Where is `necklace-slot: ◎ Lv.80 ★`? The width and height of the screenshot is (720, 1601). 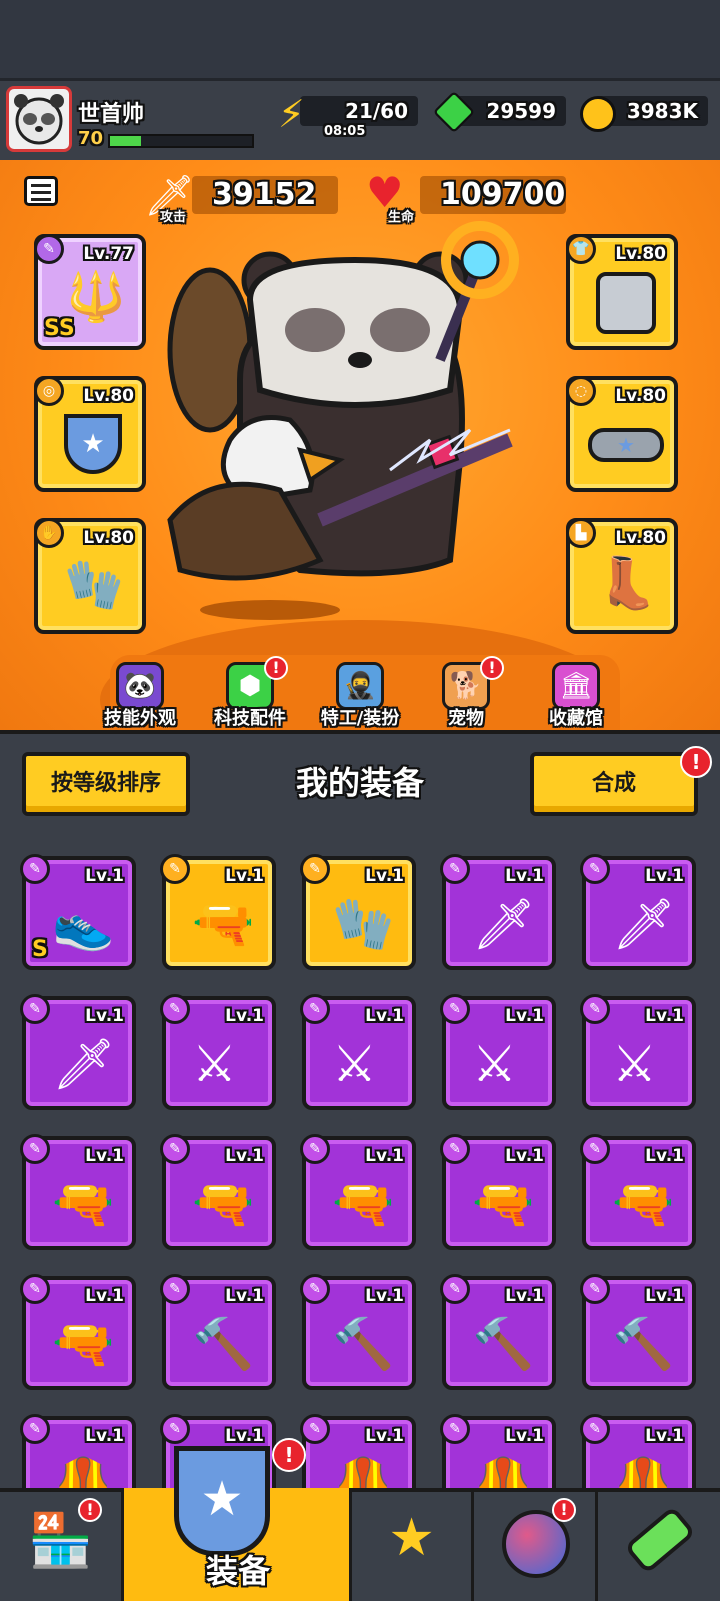 necklace-slot: ◎ Lv.80 ★ is located at coordinates (90, 434).